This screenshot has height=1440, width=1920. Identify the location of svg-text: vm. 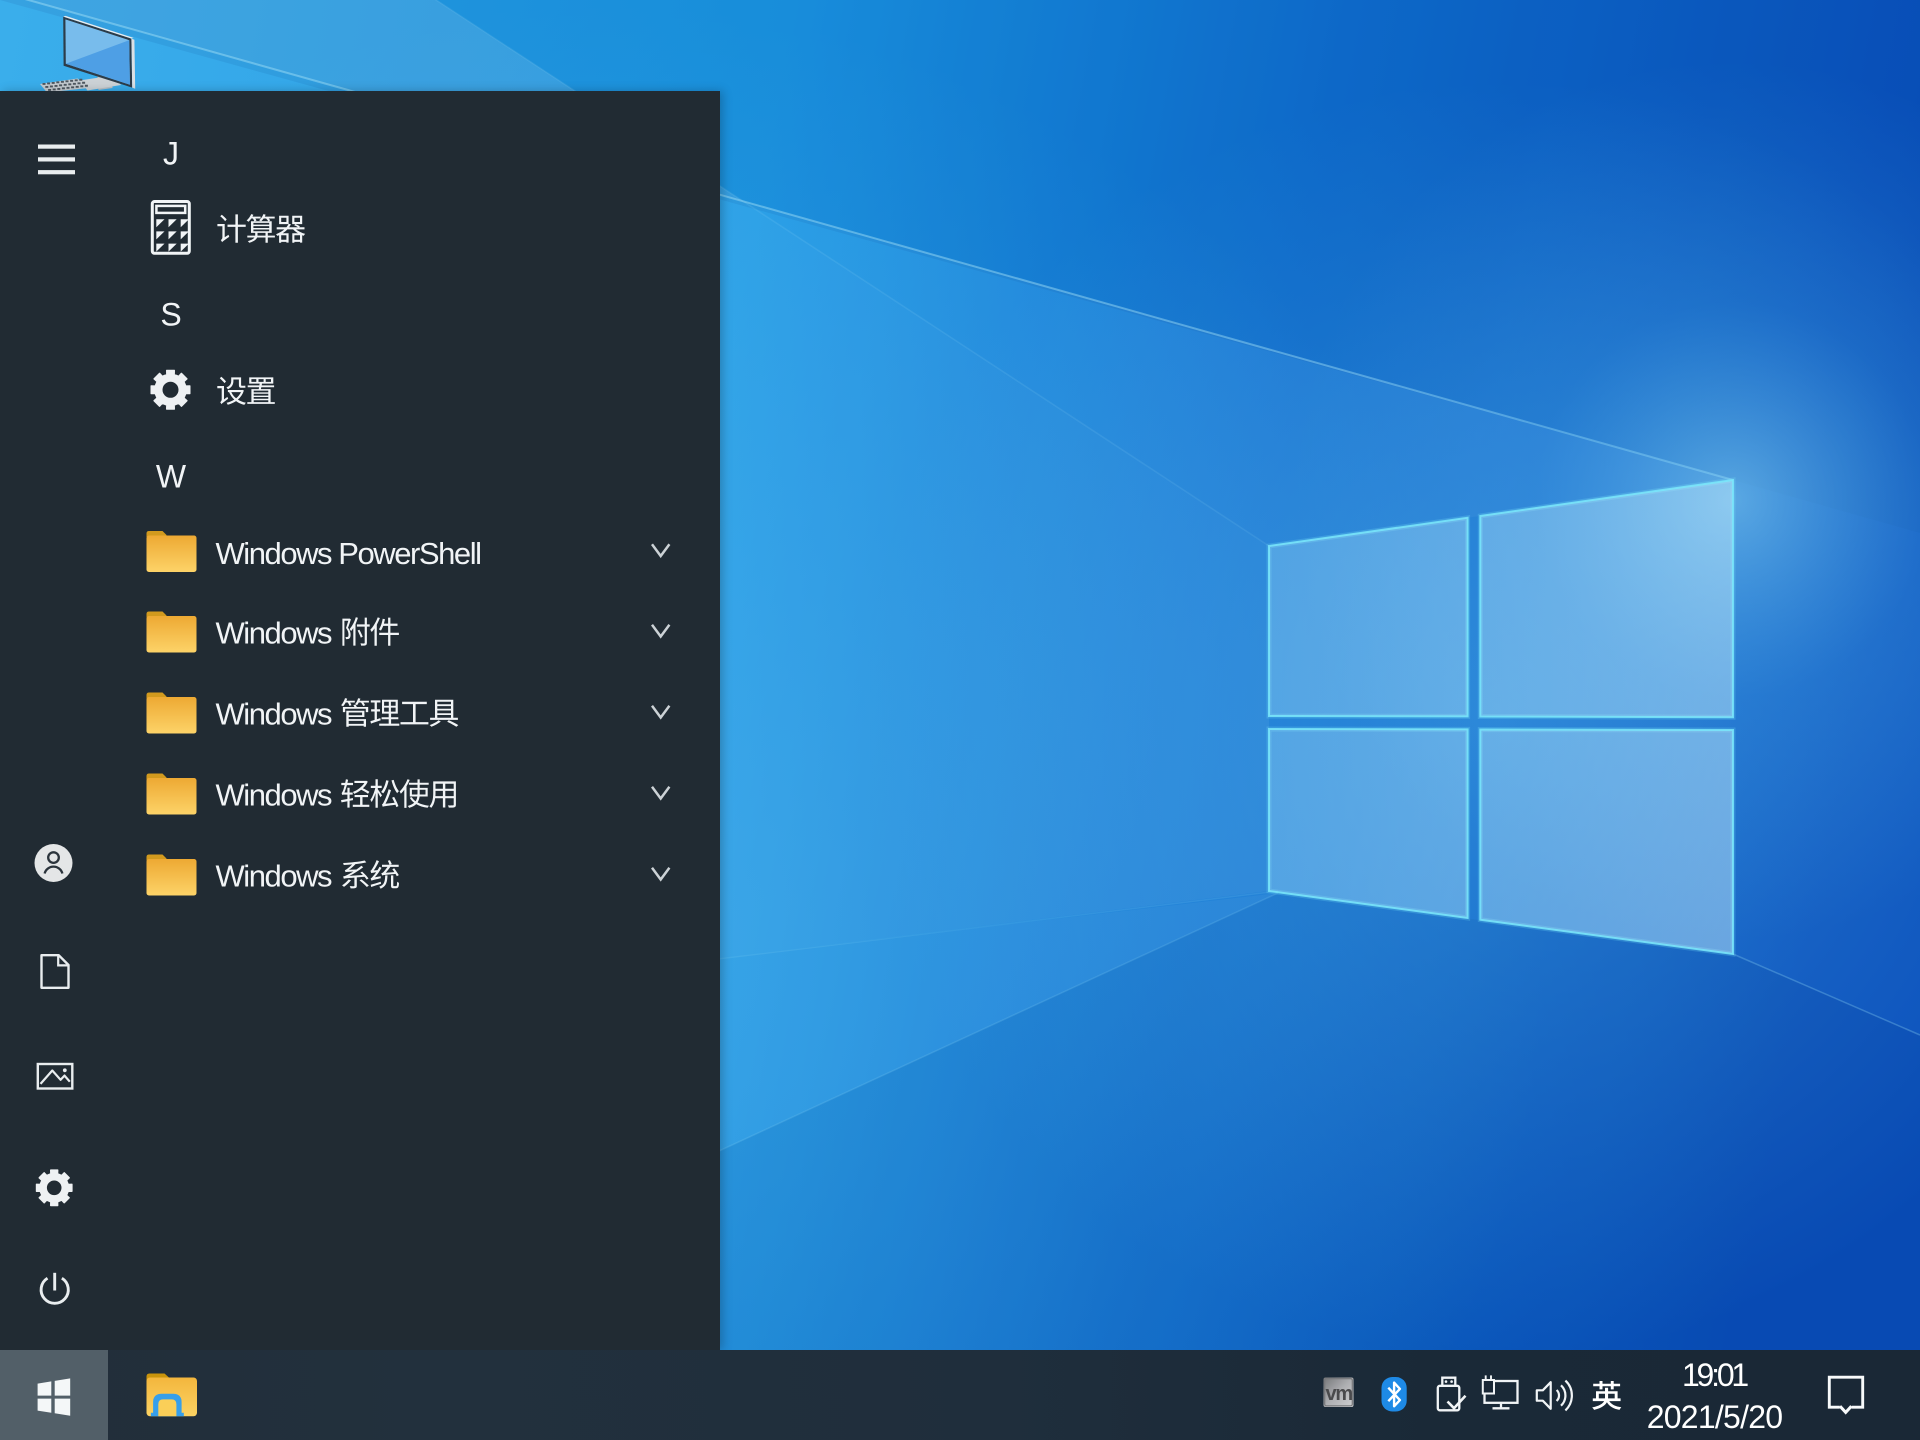
(1338, 1394).